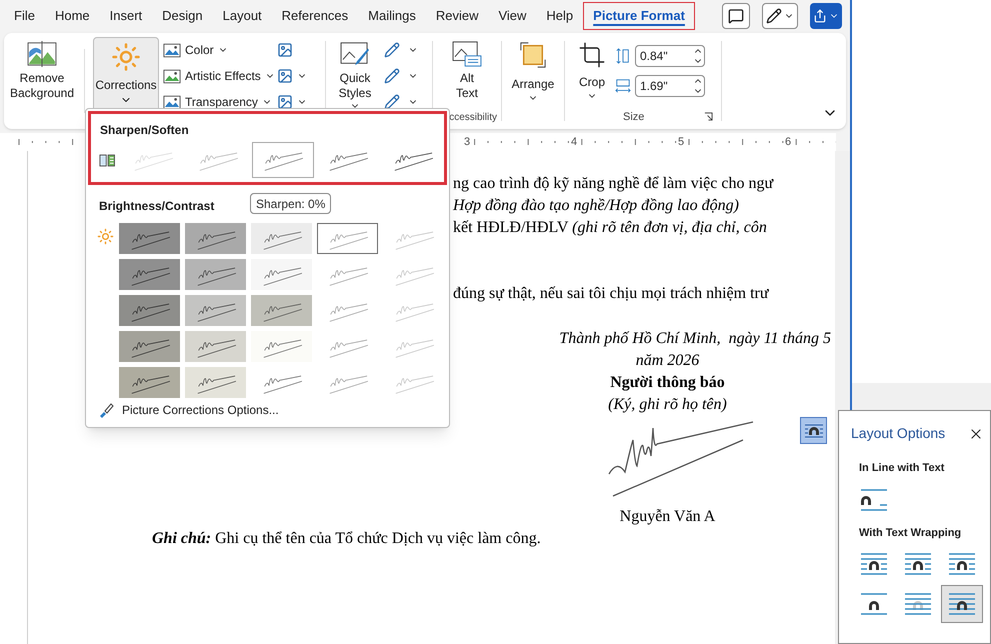 Image resolution: width=991 pixels, height=644 pixels. I want to click on ribbon-tab: Help, so click(560, 16).